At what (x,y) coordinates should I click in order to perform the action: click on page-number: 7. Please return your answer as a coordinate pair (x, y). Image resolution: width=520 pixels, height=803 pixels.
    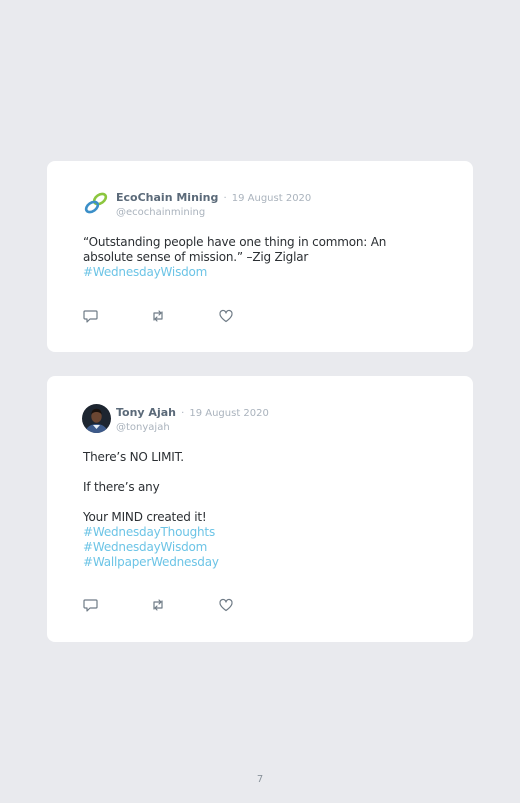
    Looking at the image, I should click on (260, 779).